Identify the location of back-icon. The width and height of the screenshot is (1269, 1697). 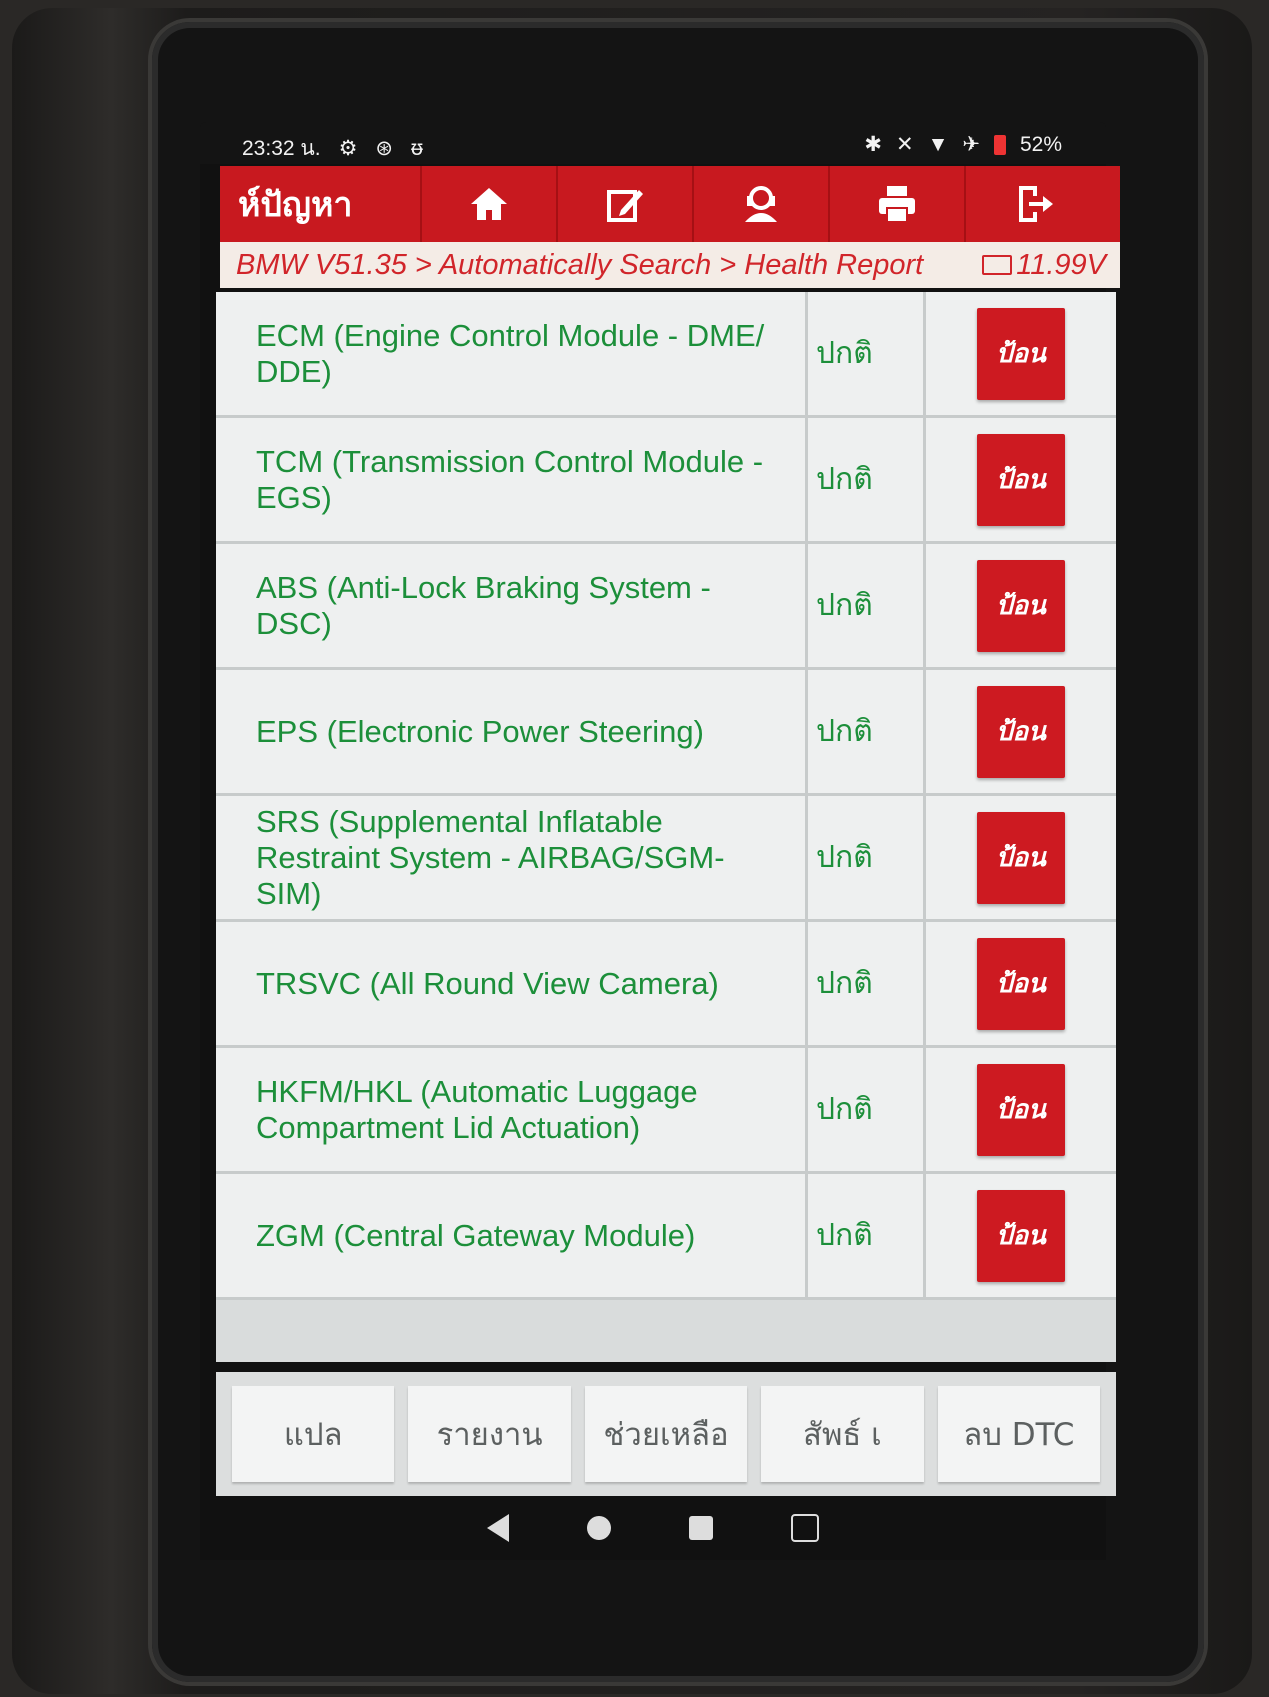
(498, 1528).